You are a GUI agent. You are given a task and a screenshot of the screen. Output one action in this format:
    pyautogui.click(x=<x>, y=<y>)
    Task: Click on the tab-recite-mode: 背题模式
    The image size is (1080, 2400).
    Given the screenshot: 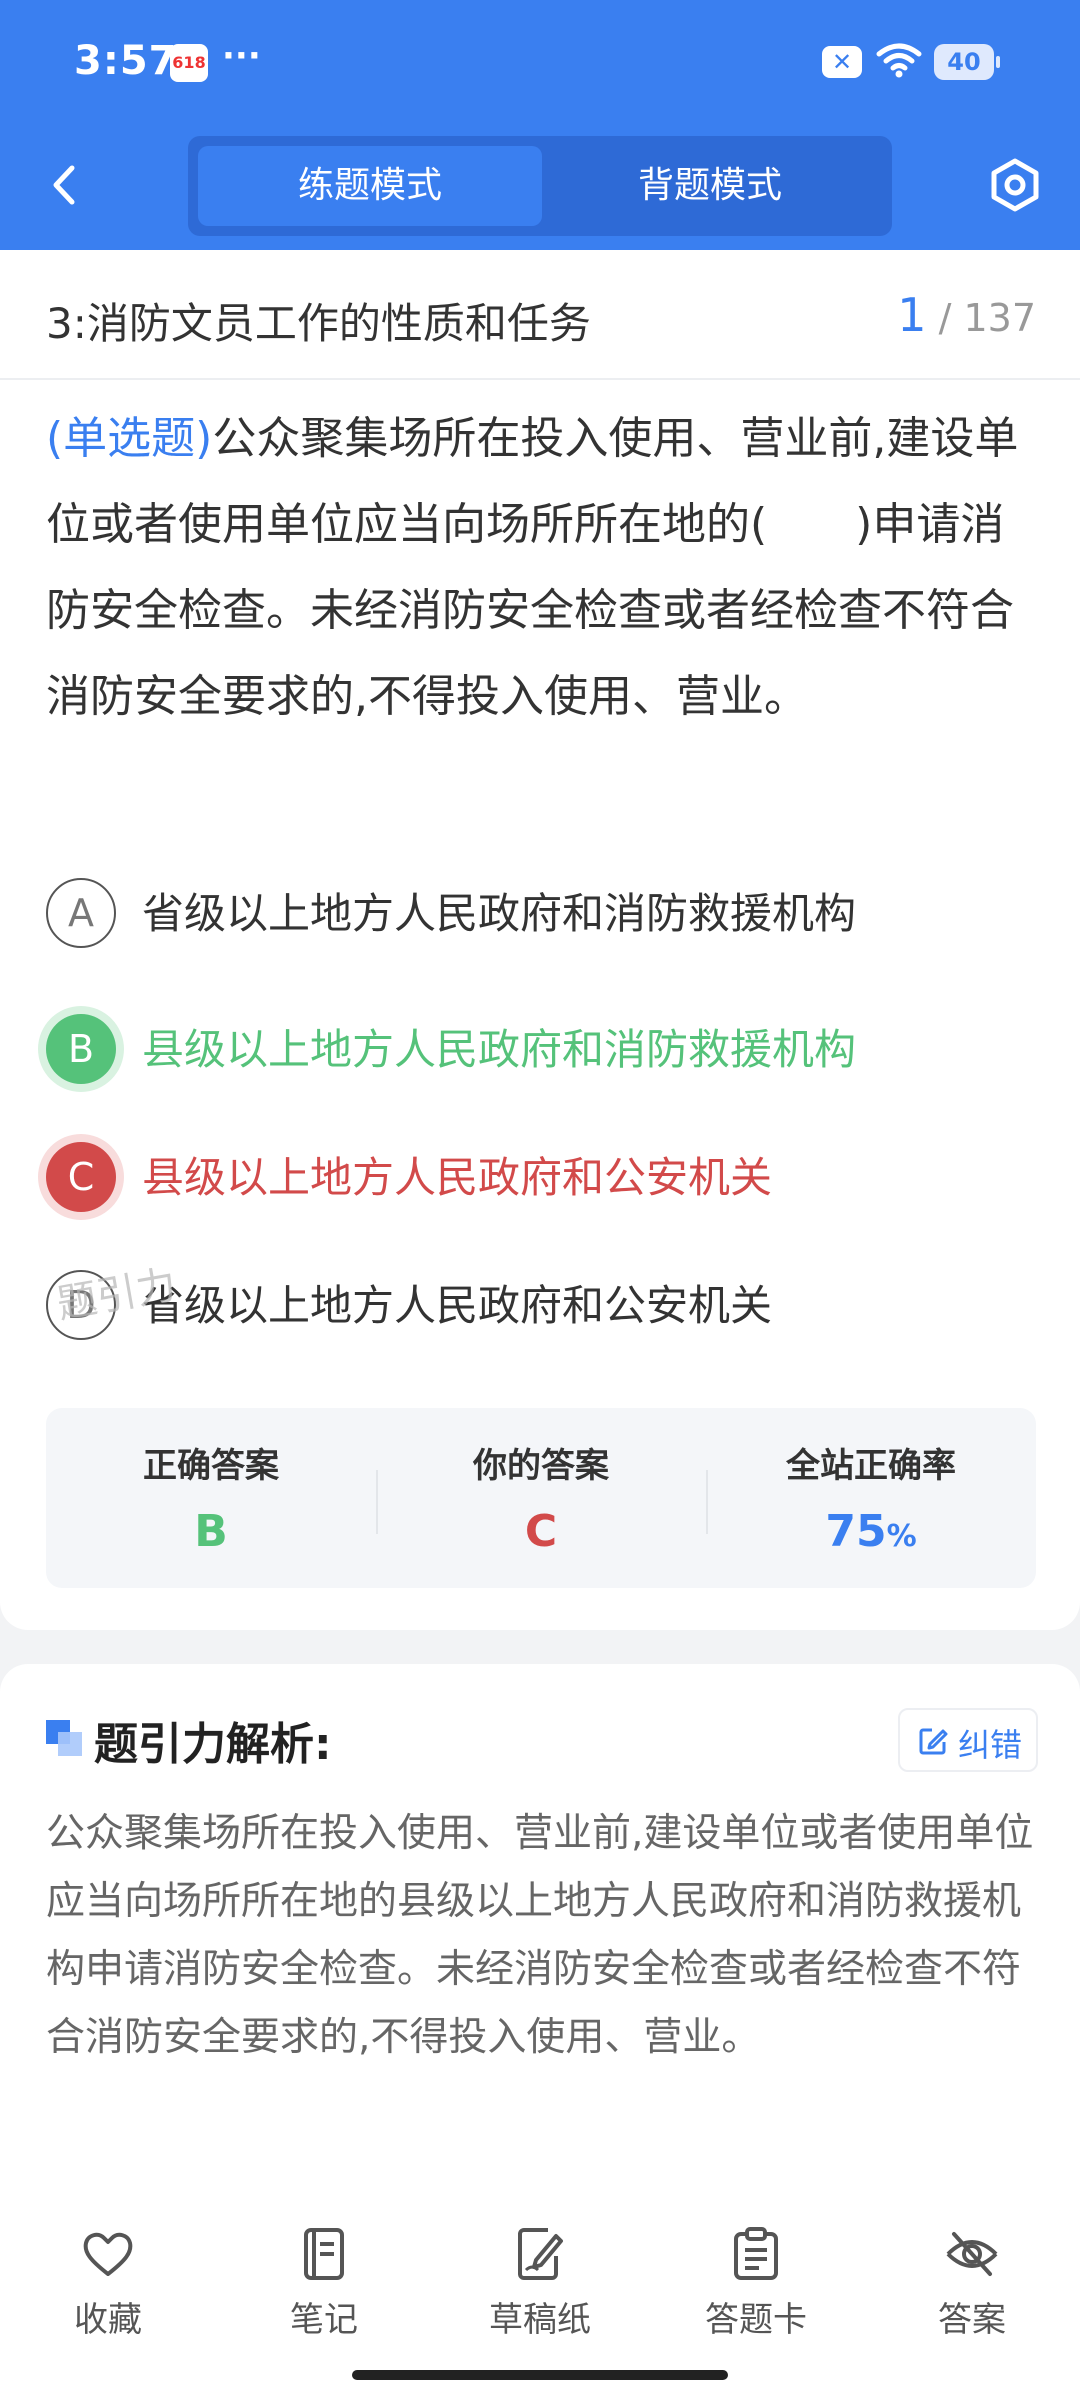 What is the action you would take?
    pyautogui.click(x=710, y=186)
    